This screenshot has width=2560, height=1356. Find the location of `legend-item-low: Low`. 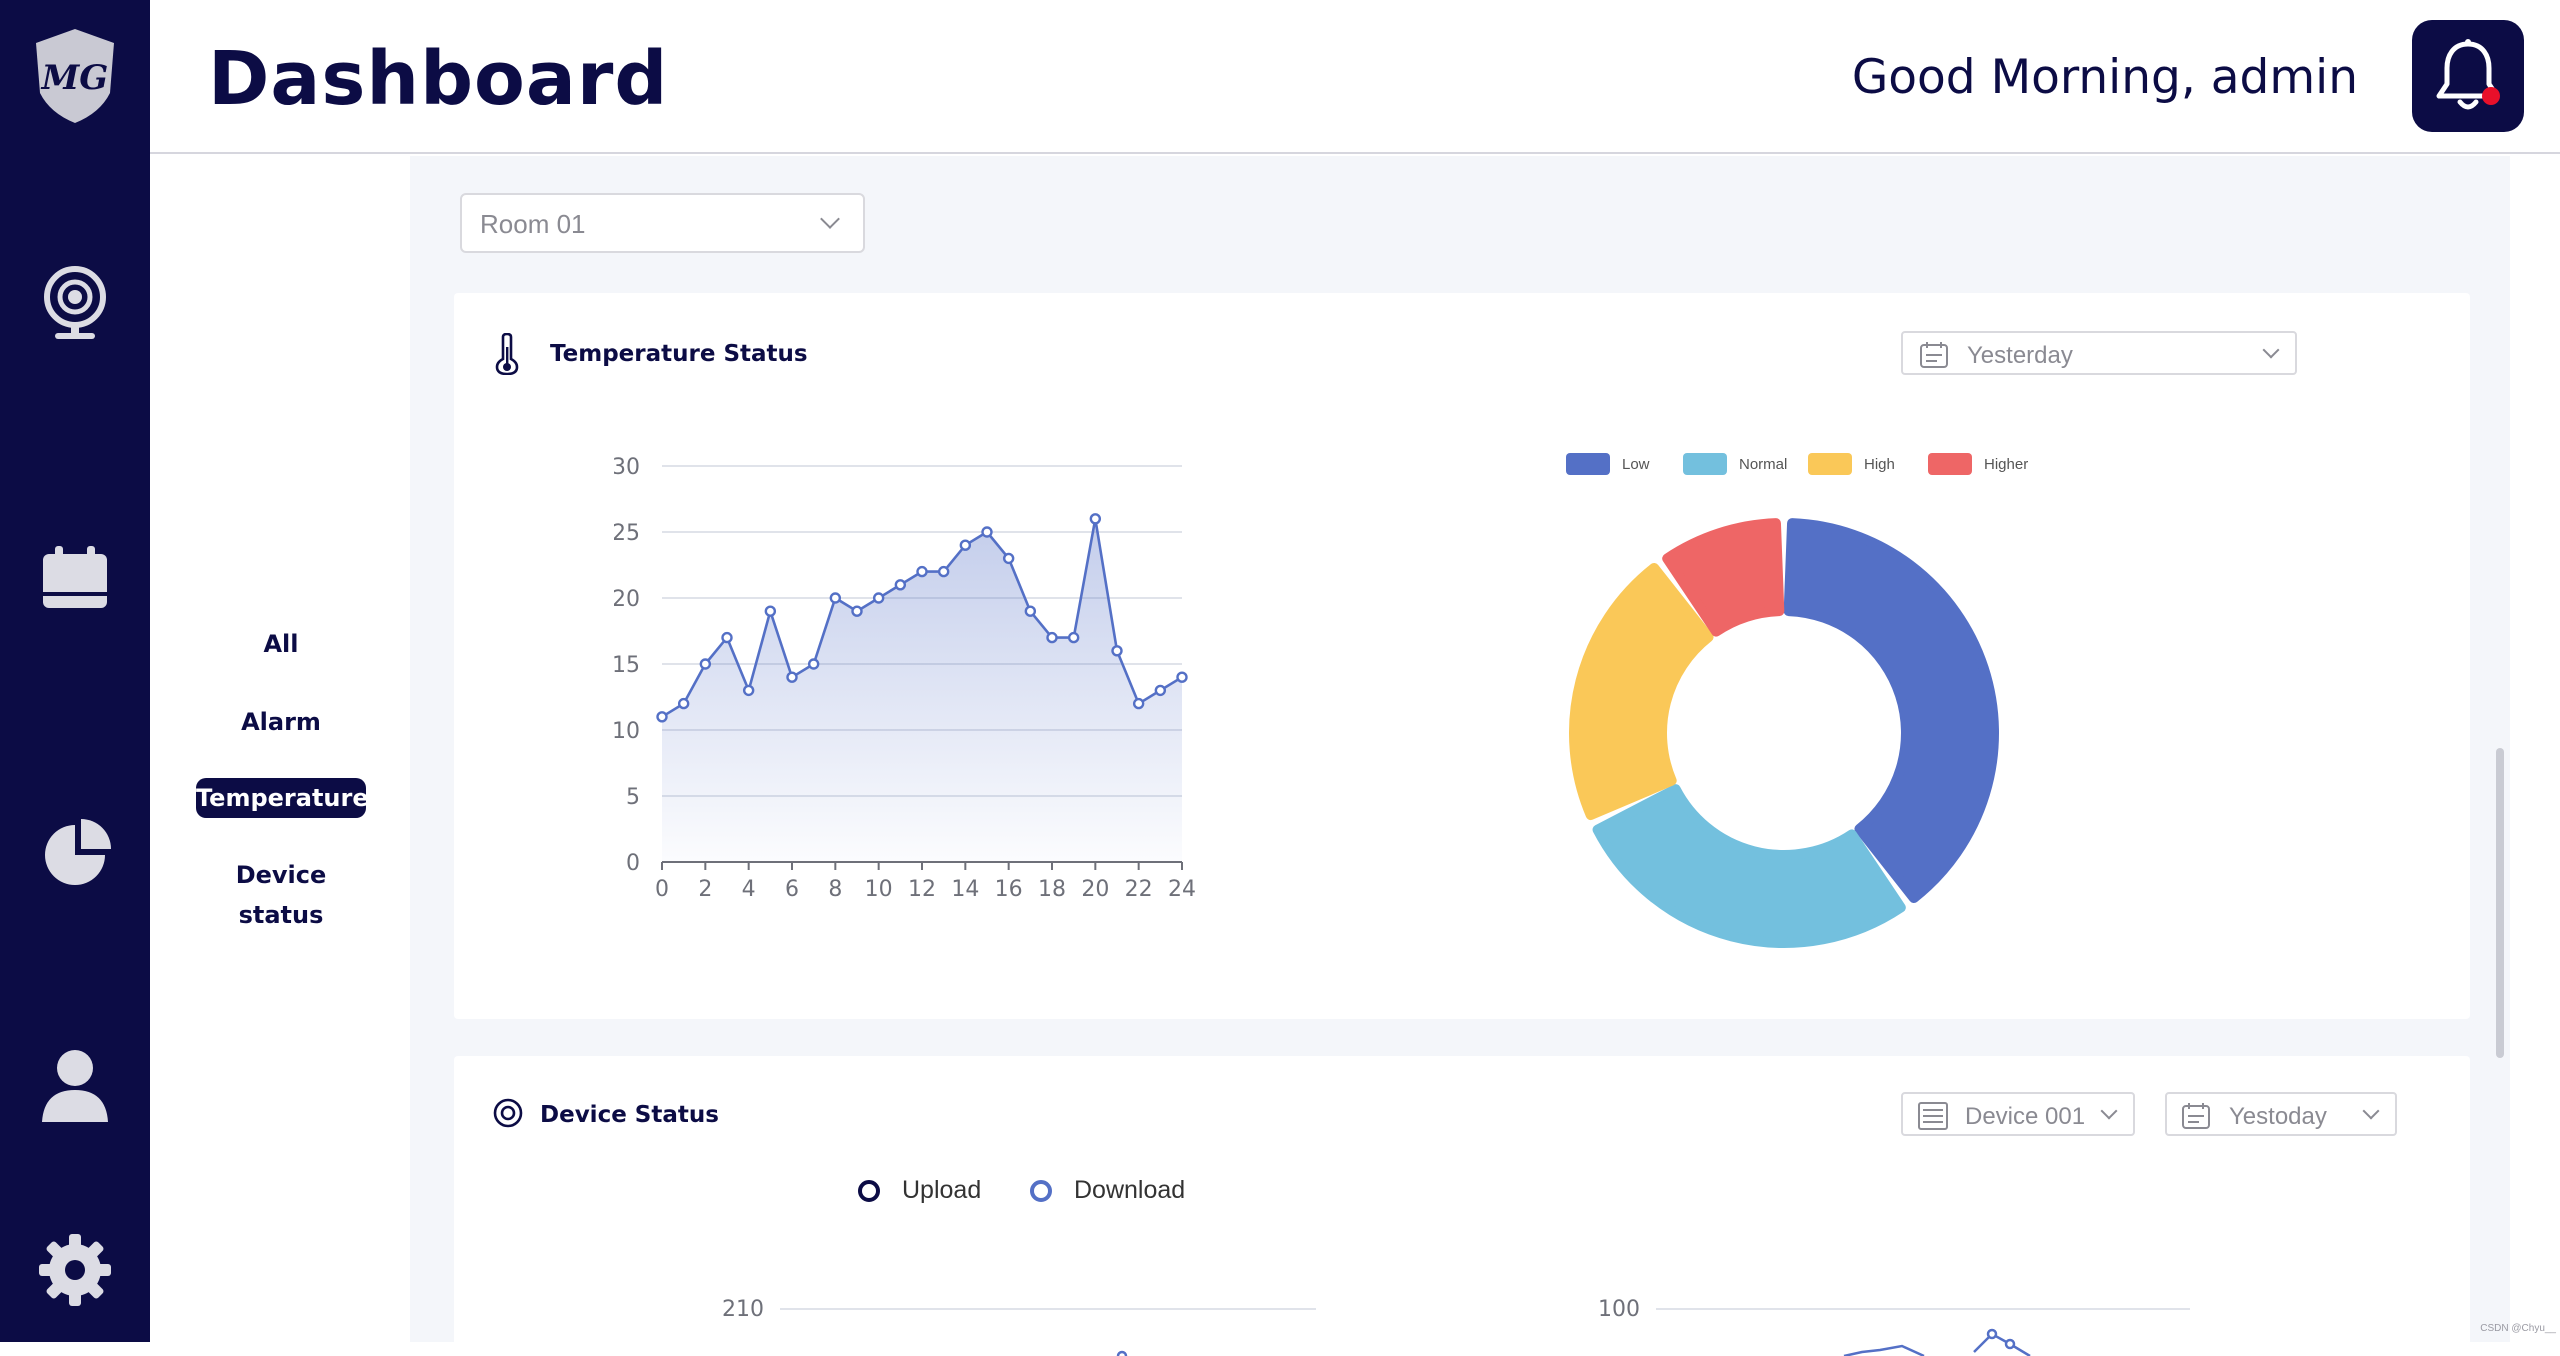

legend-item-low: Low is located at coordinates (1608, 464).